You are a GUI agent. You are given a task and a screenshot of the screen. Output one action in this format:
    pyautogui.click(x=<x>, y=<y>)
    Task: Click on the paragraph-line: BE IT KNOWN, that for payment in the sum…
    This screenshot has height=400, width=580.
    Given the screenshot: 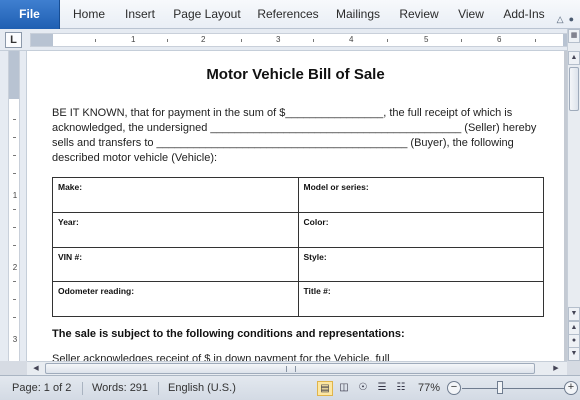 What is the action you would take?
    pyautogui.click(x=282, y=113)
    